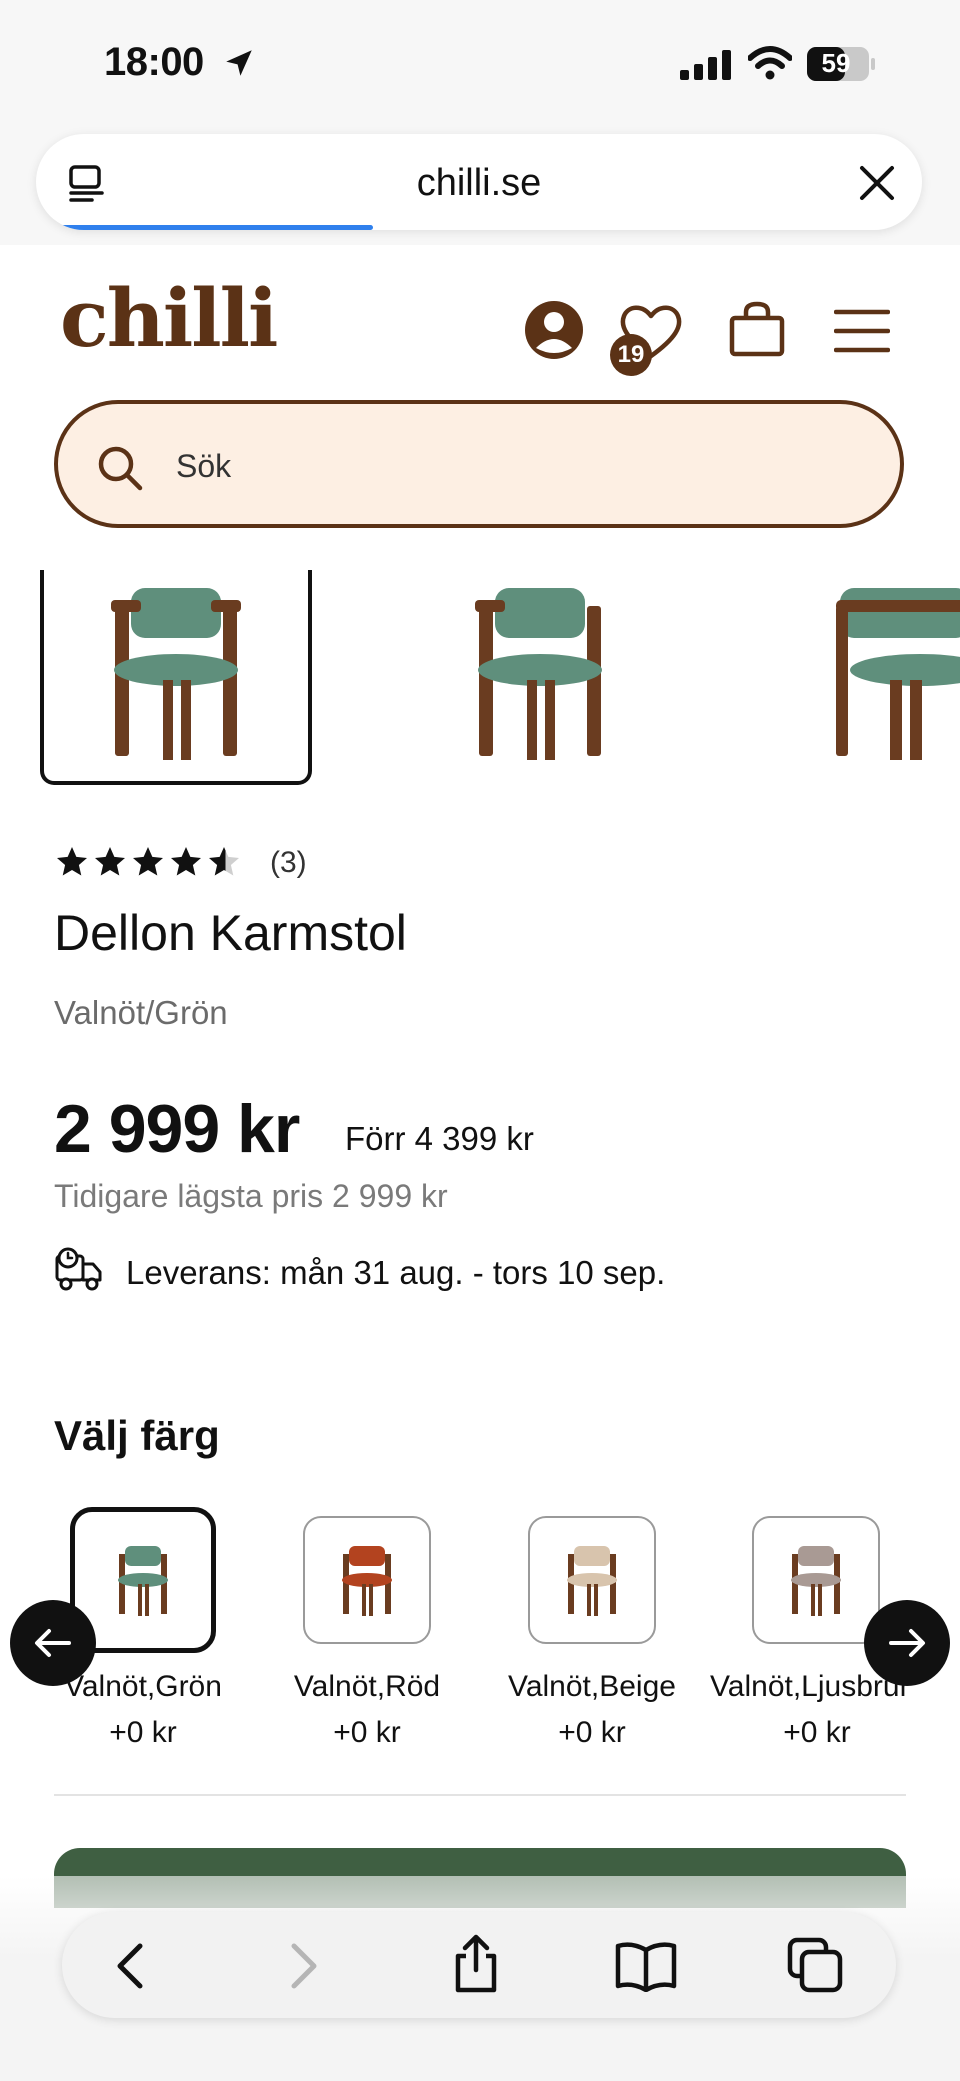 The height and width of the screenshot is (2081, 960). I want to click on cellular-signal-icon, so click(705, 65).